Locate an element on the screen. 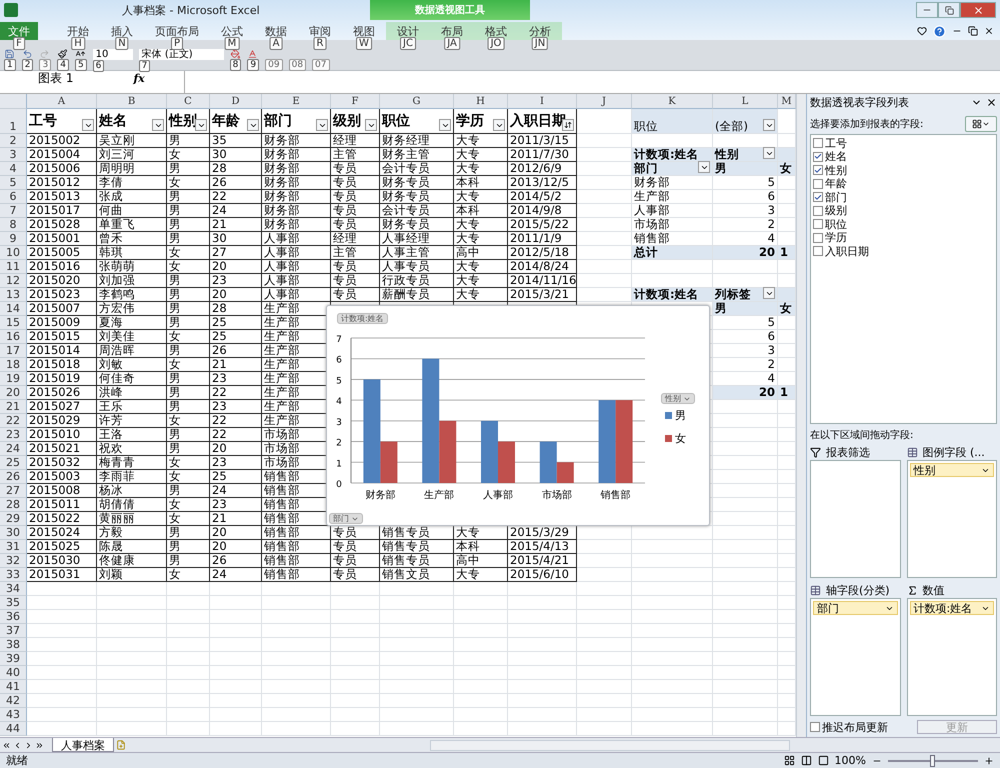  table-cell: 2015008 is located at coordinates (62, 491).